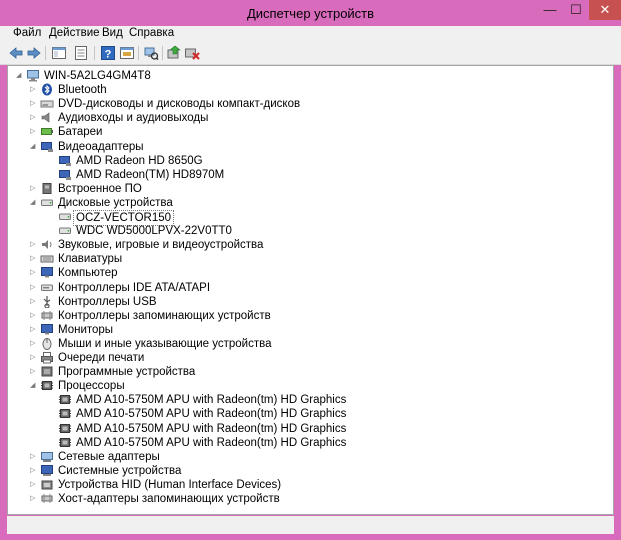 This screenshot has height=540, width=621. What do you see at coordinates (90, 259) in the screenshot?
I see `tree-node-label: Клавиатуры` at bounding box center [90, 259].